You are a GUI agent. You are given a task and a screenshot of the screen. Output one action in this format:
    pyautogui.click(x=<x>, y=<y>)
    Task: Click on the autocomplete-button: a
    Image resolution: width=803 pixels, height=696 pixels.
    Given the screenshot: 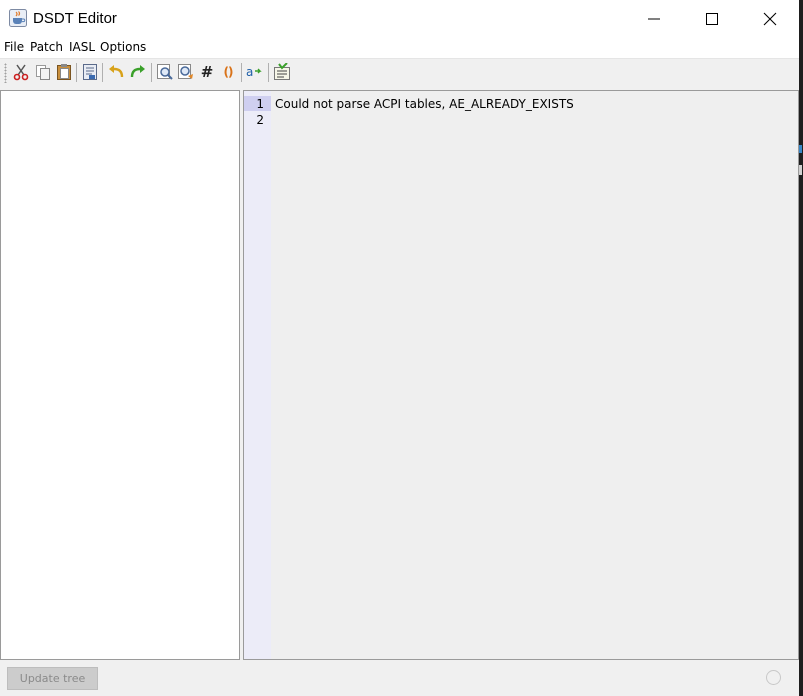 What is the action you would take?
    pyautogui.click(x=255, y=72)
    